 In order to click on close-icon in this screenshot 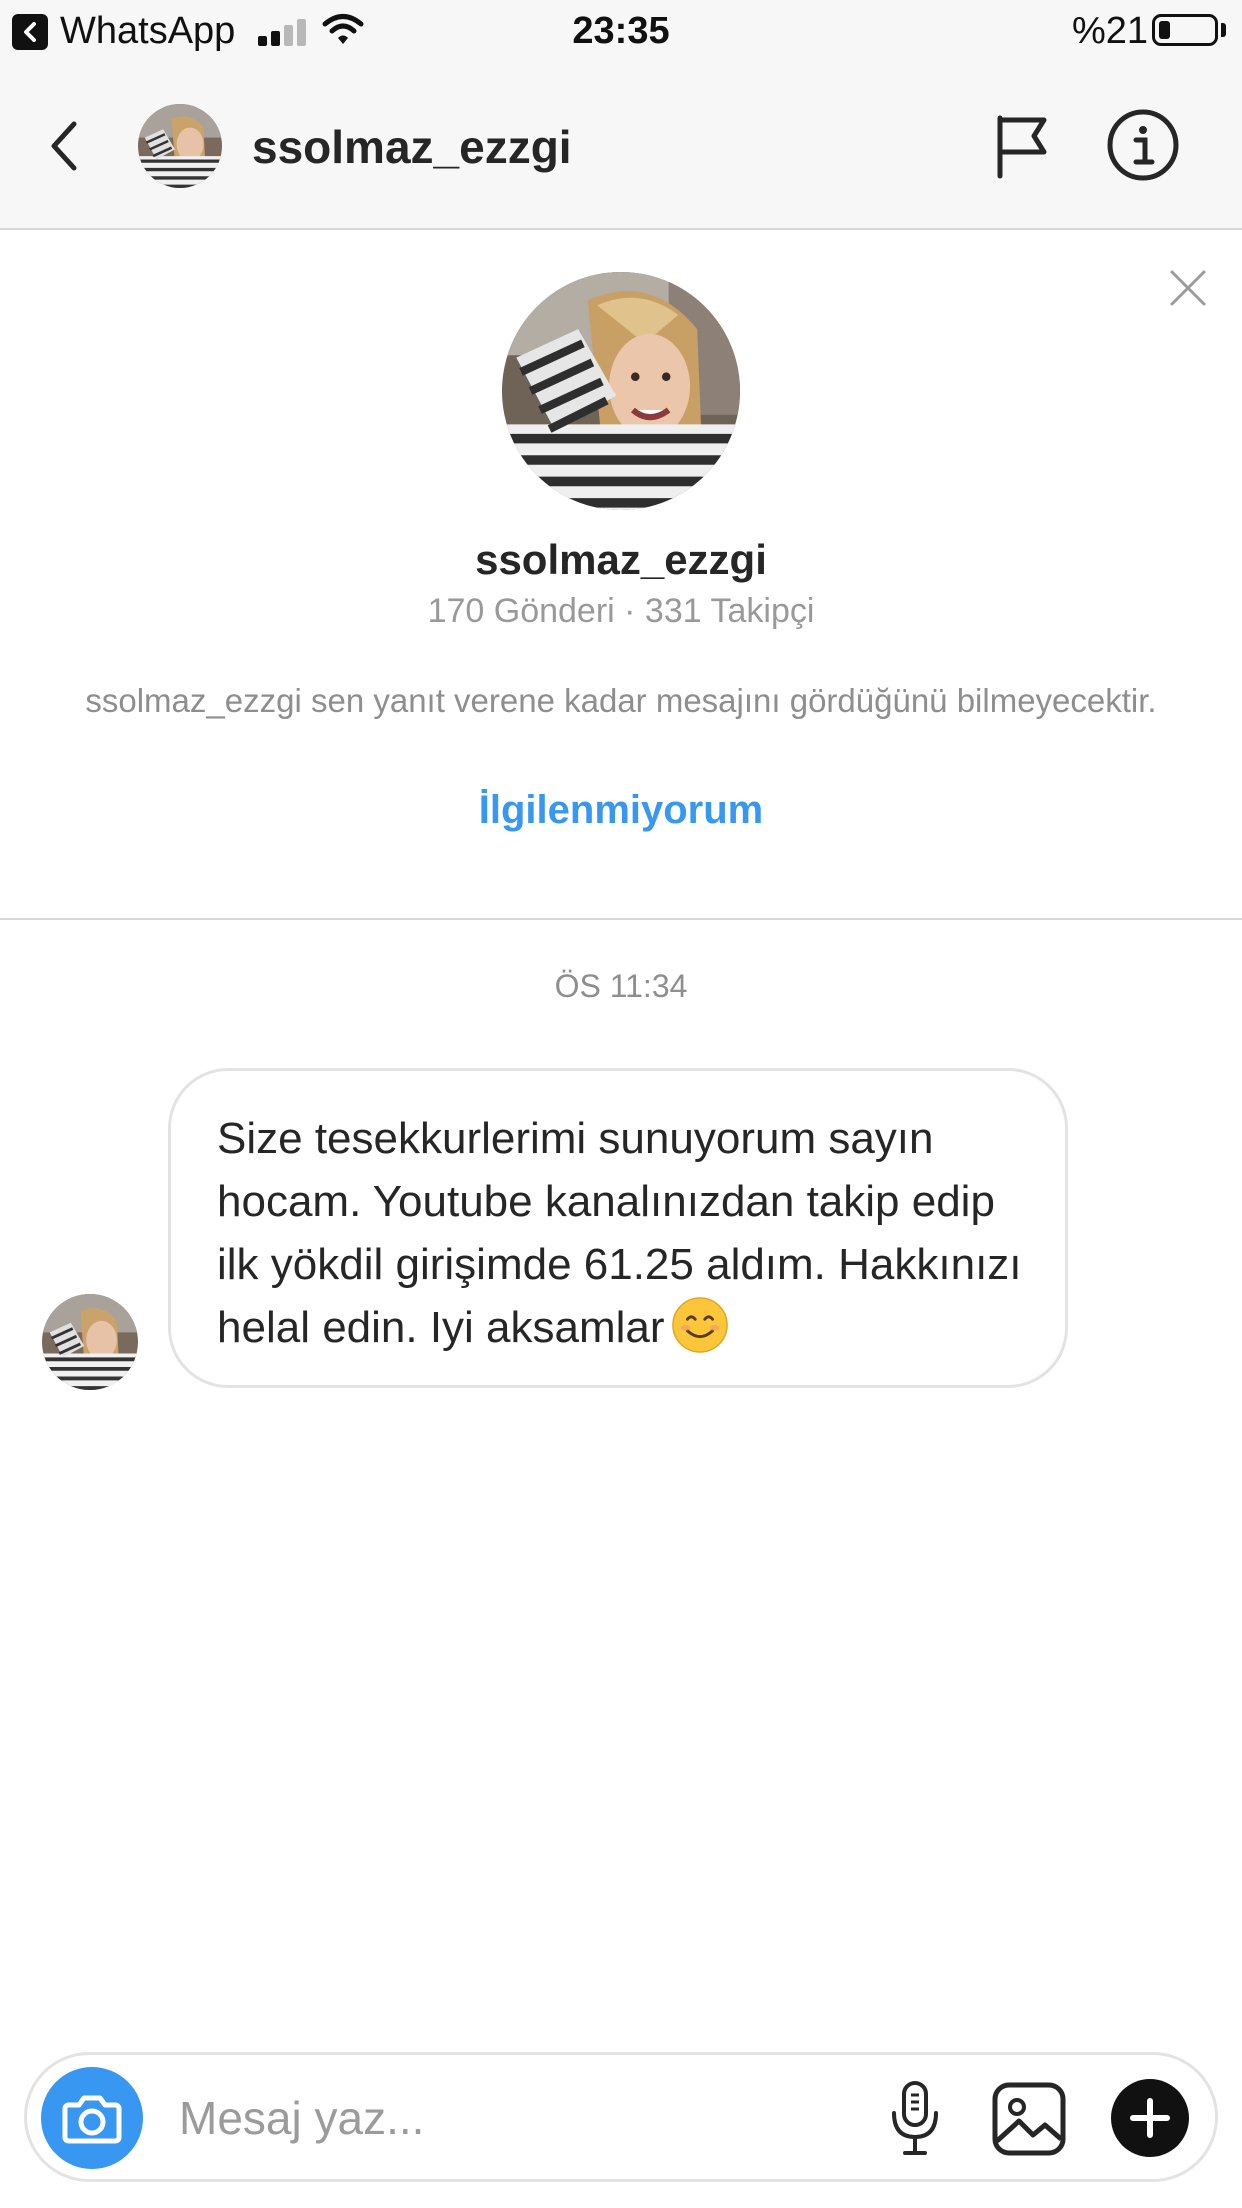, I will do `click(1188, 288)`.